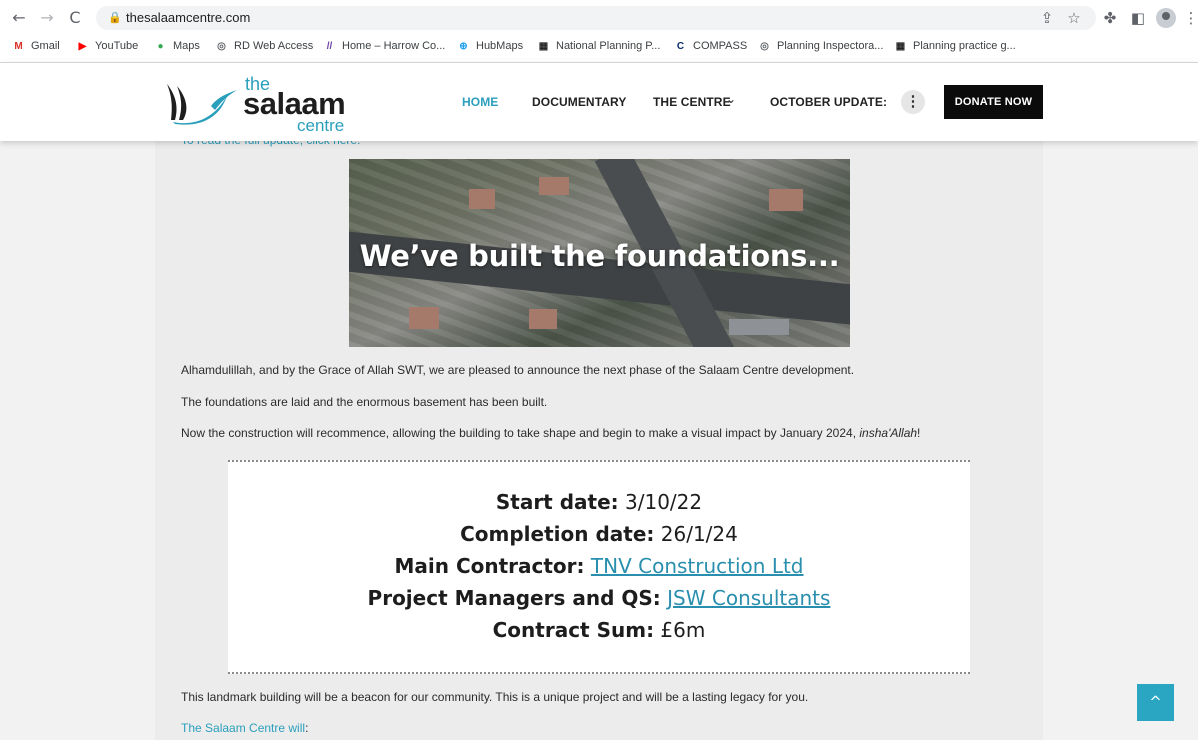  I want to click on contract-sum-line: Contract Sum: £6m, so click(599, 630).